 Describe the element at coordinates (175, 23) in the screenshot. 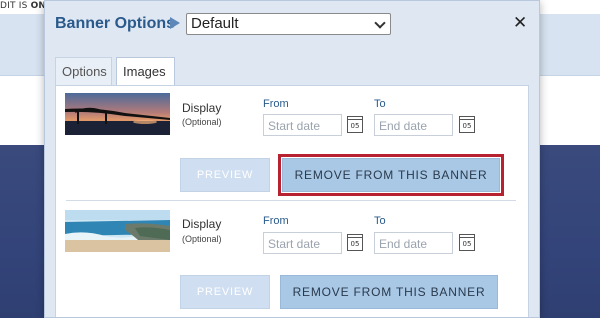

I see `breadcrumb-arrow-icon` at that location.